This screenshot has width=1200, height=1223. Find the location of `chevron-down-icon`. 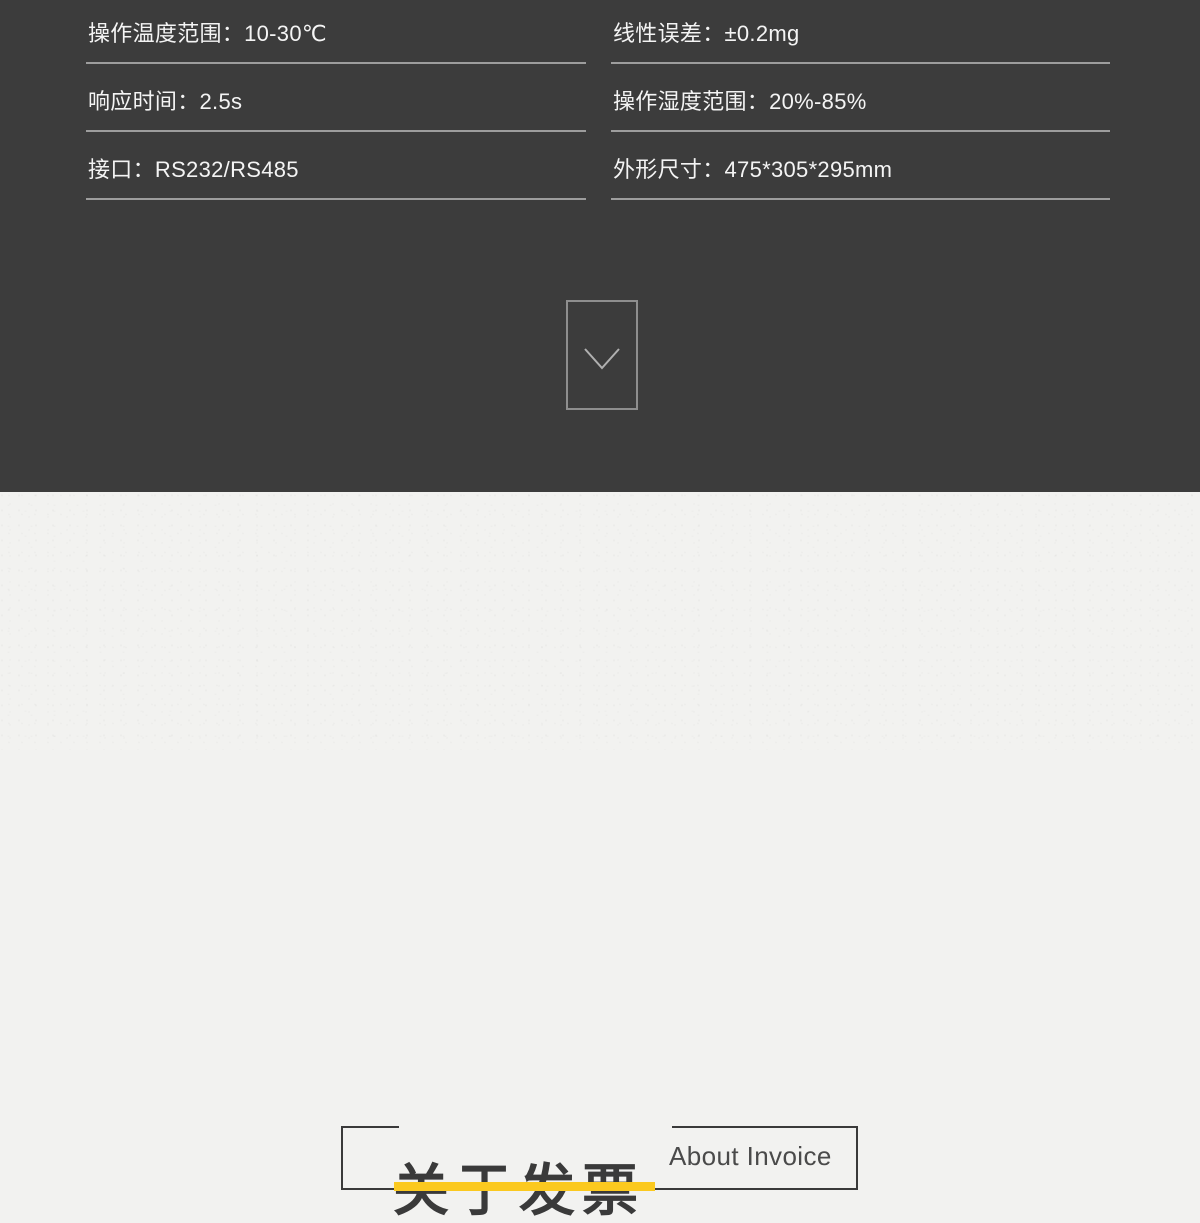

chevron-down-icon is located at coordinates (602, 359).